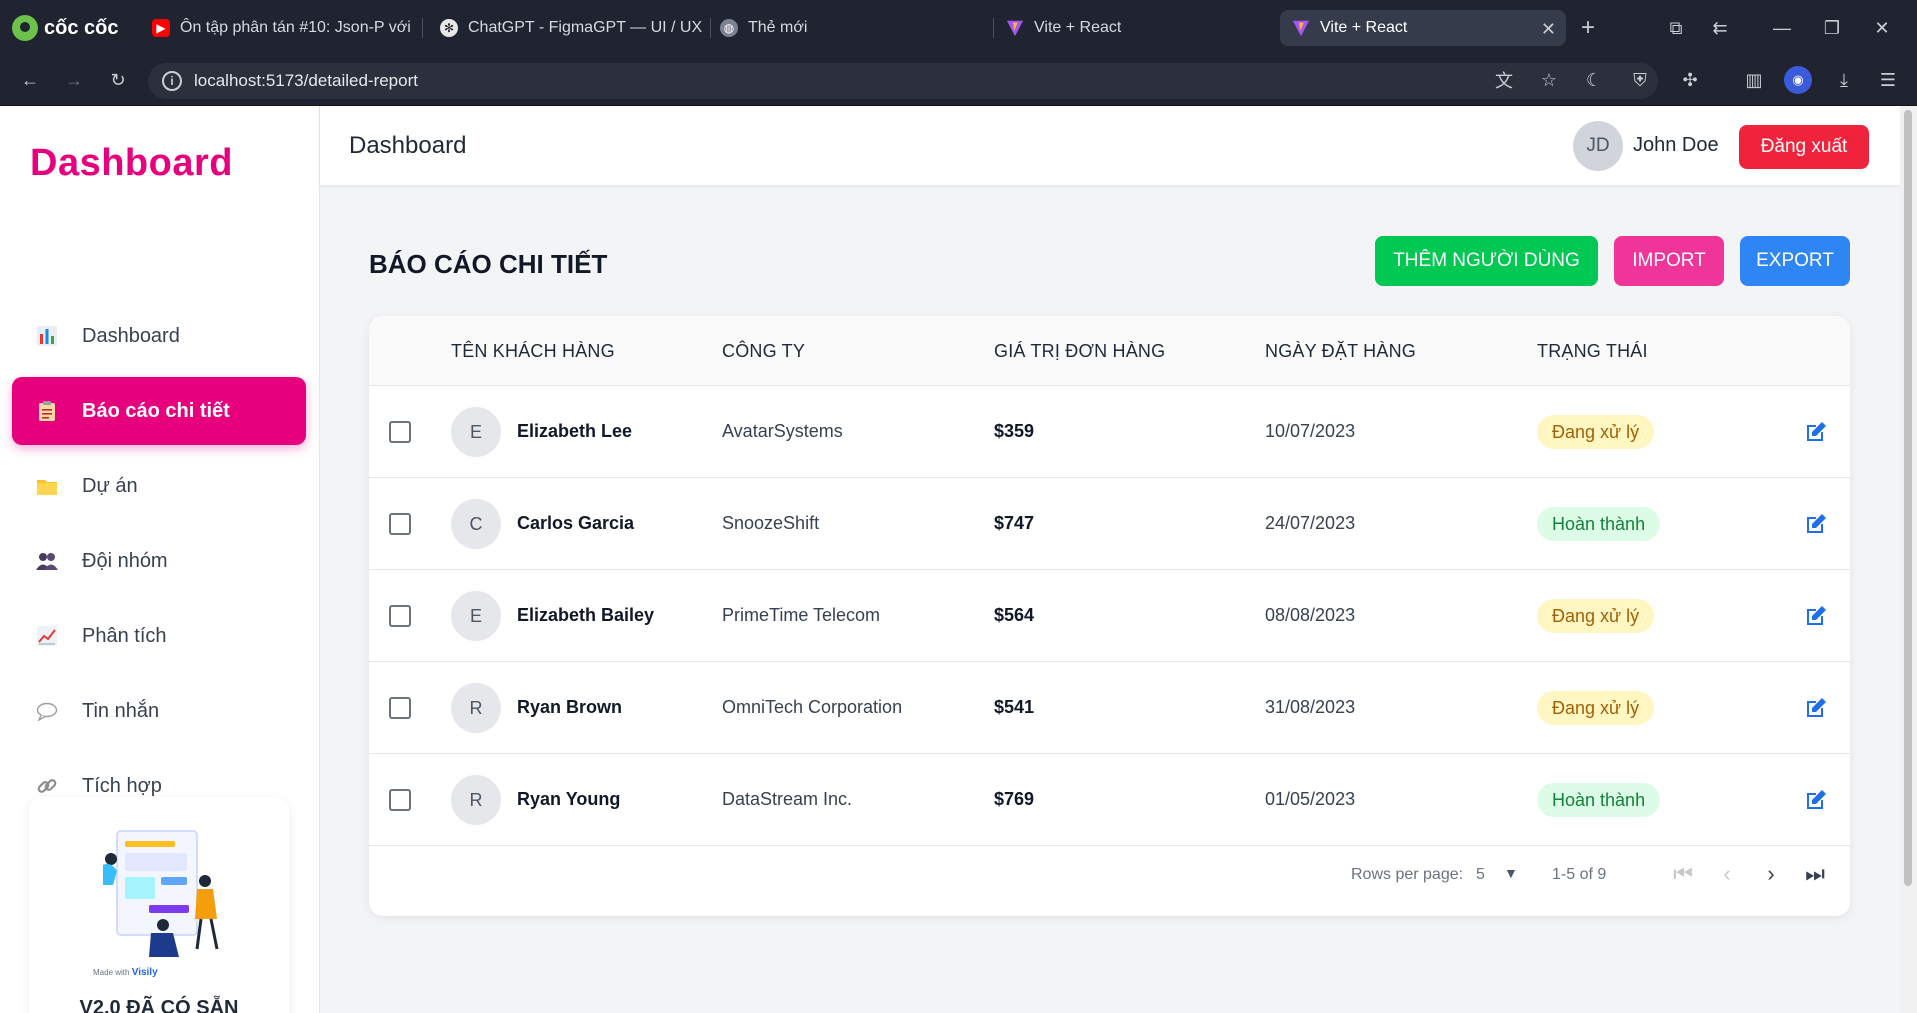 The image size is (1917, 1013). What do you see at coordinates (1579, 874) in the screenshot?
I see `pagination-range: 1-5 of 9` at bounding box center [1579, 874].